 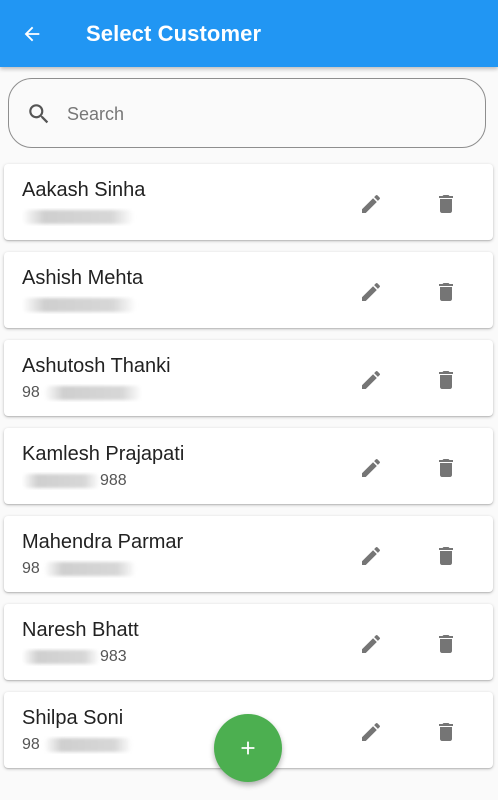 What do you see at coordinates (174, 33) in the screenshot?
I see `page-title: Select Customer` at bounding box center [174, 33].